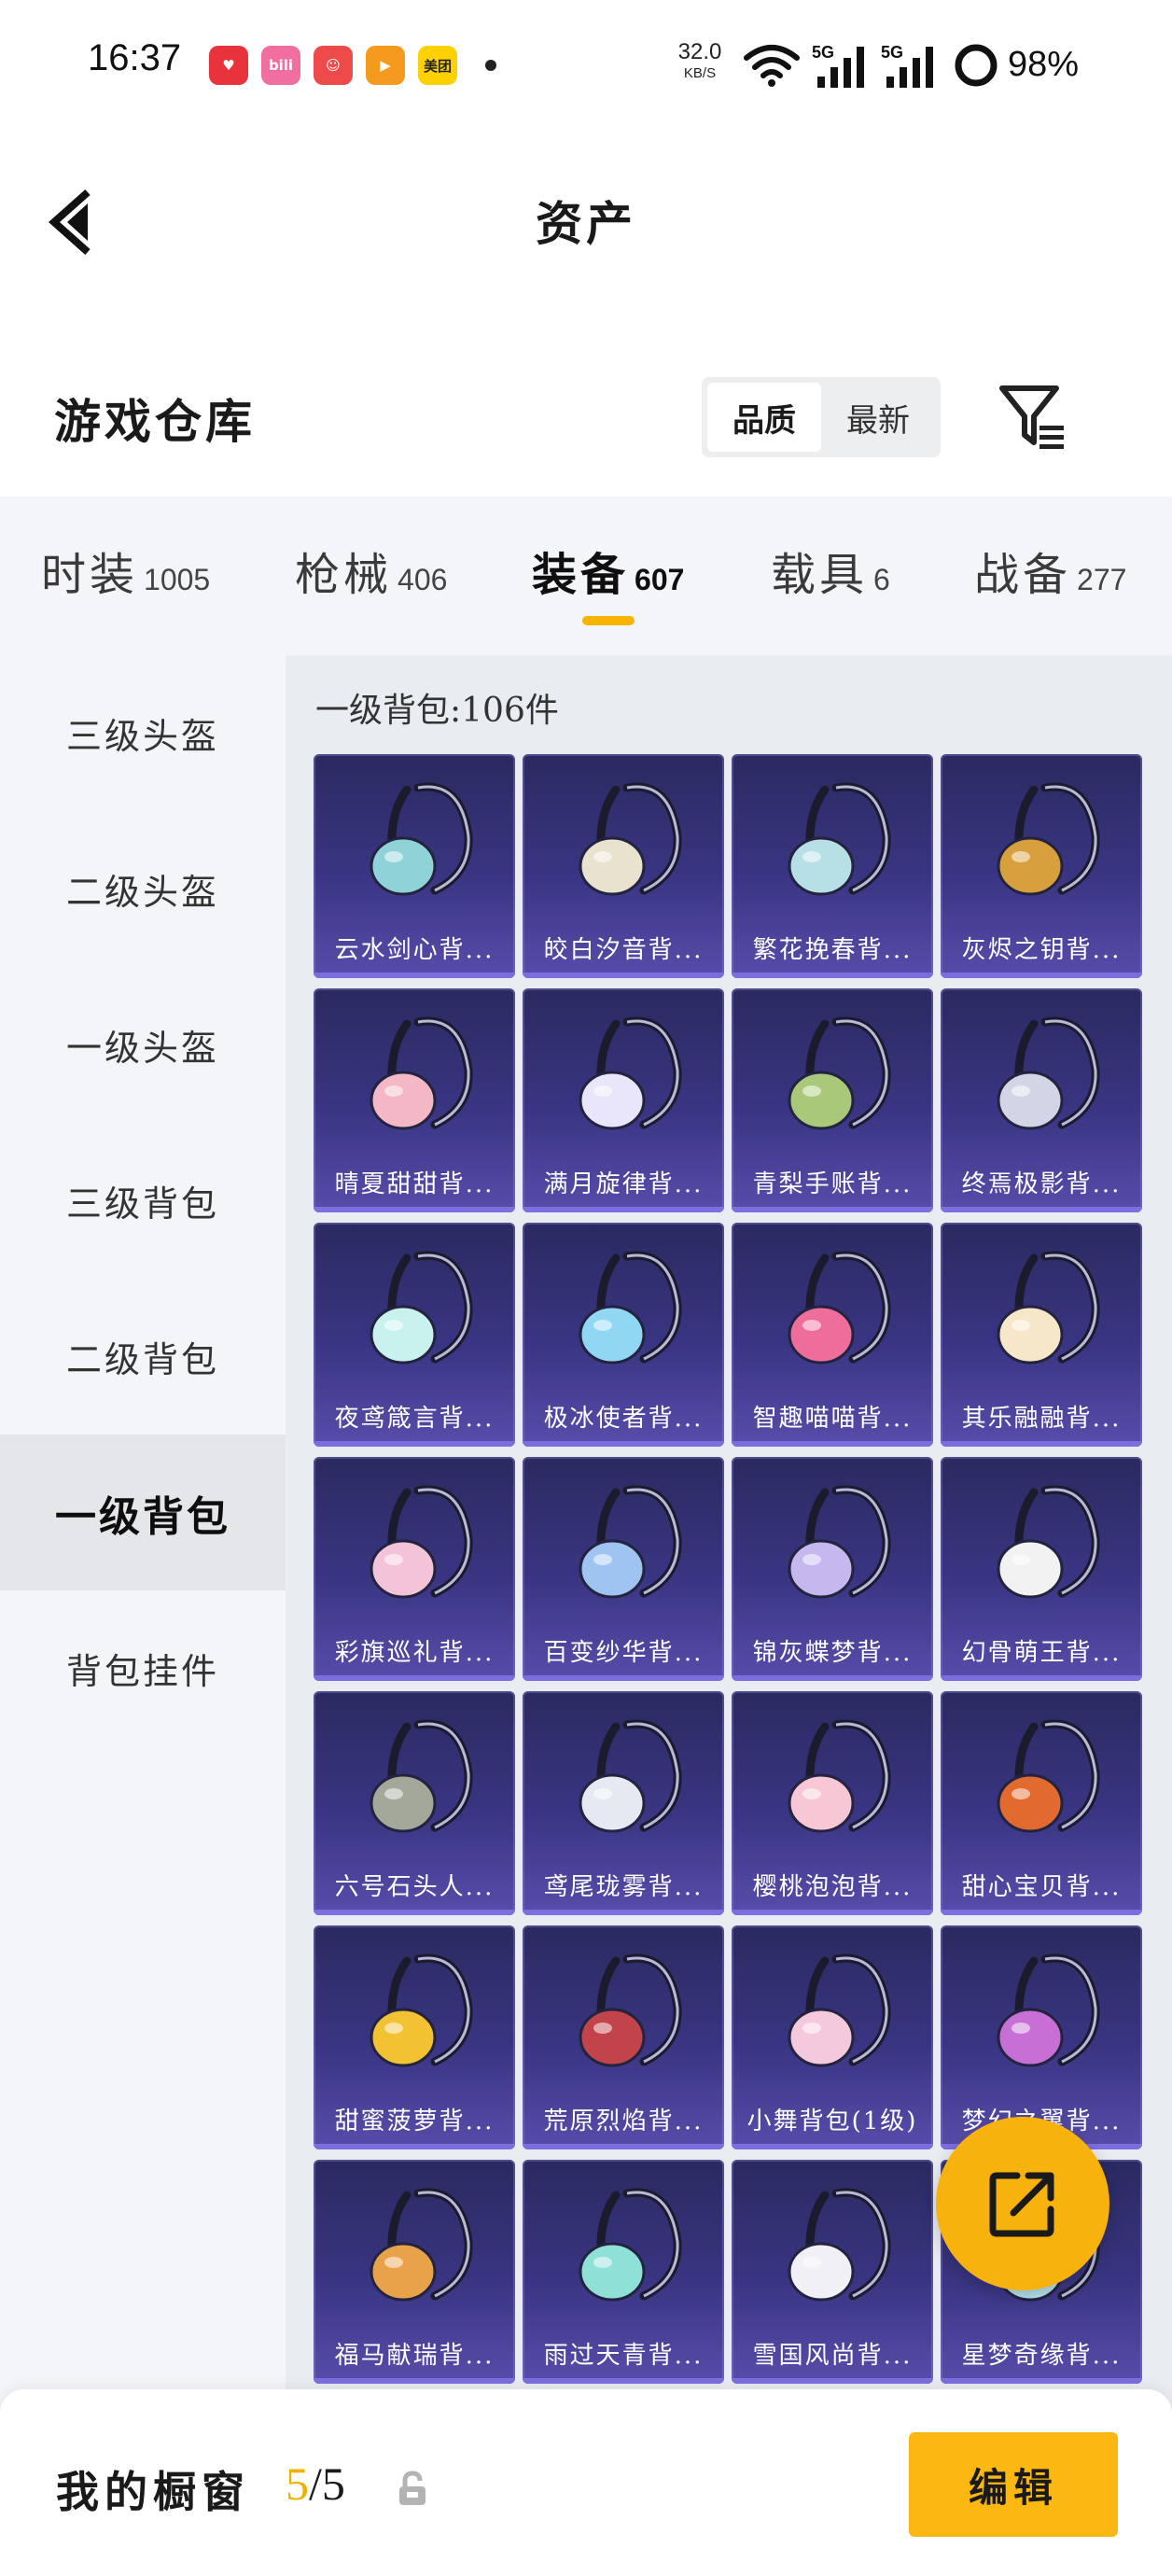  Describe the element at coordinates (327, 2483) in the screenshot. I see `showcase-total: /5` at that location.